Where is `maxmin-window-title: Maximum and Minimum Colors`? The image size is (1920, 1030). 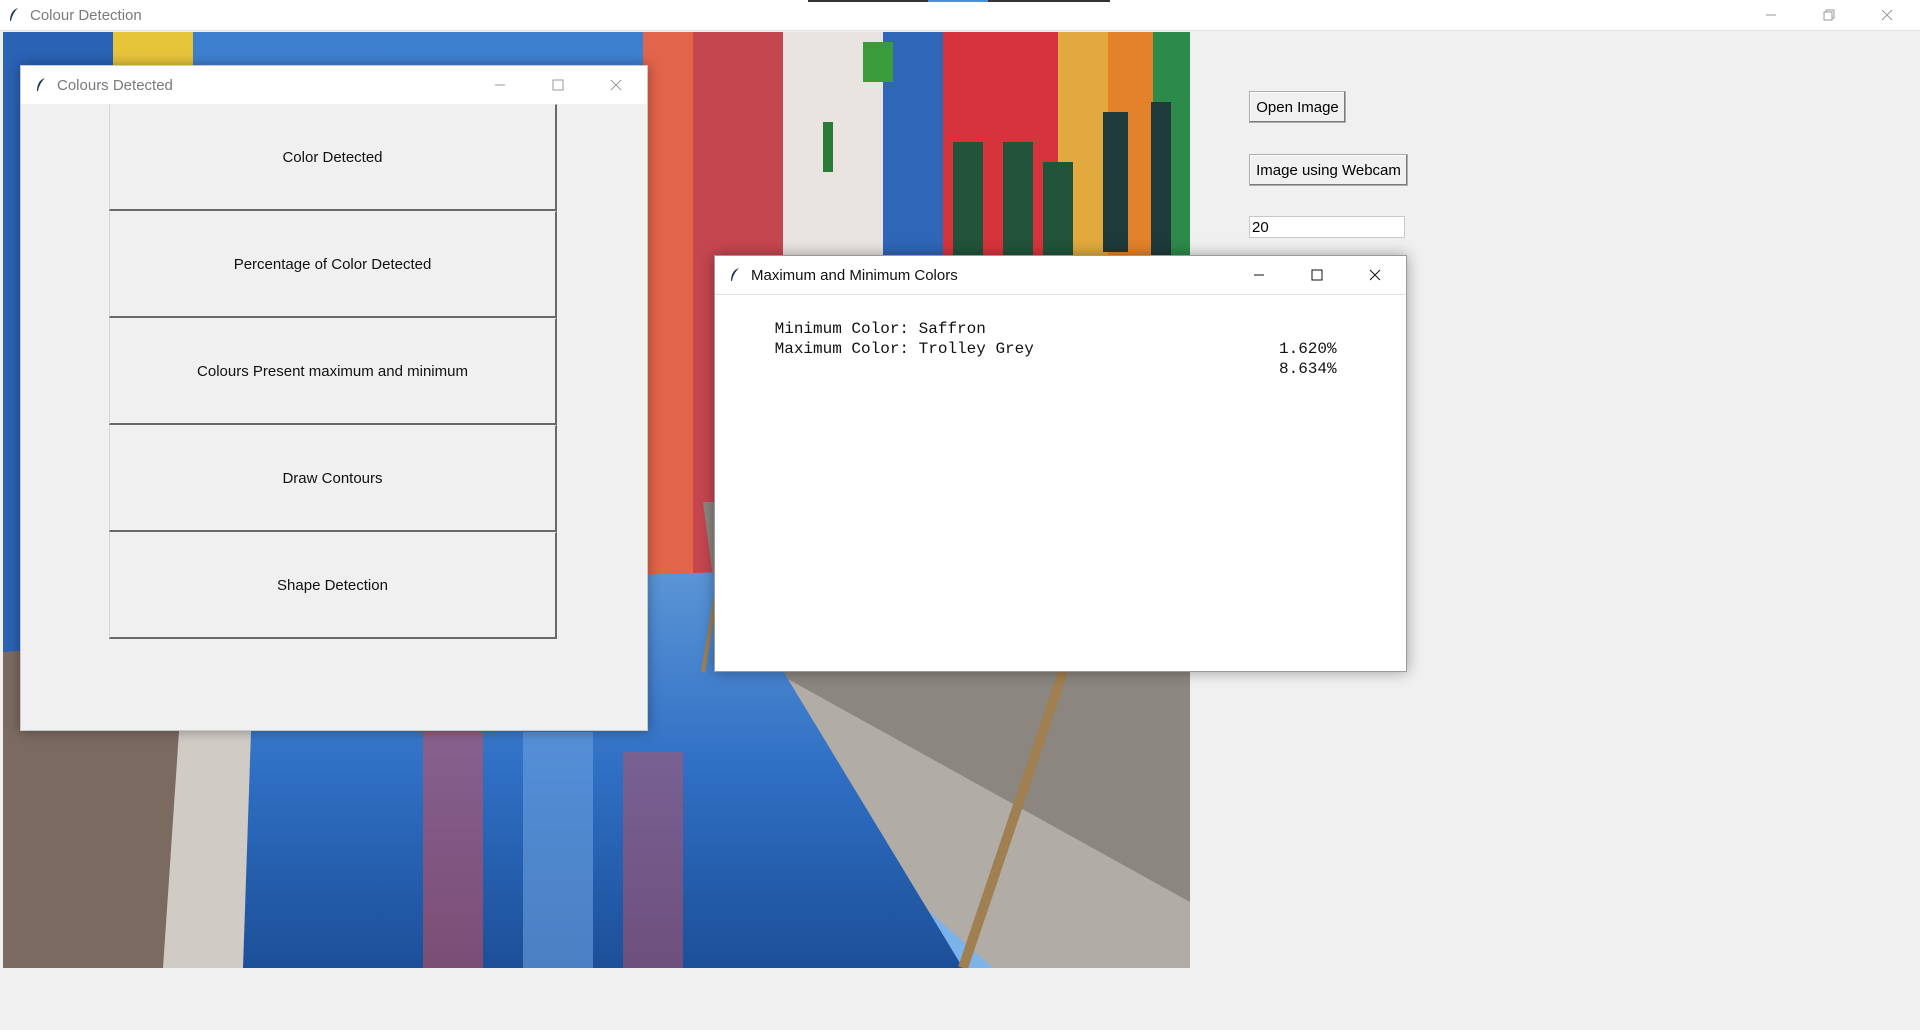
maxmin-window-title: Maximum and Minimum Colors is located at coordinates (854, 275).